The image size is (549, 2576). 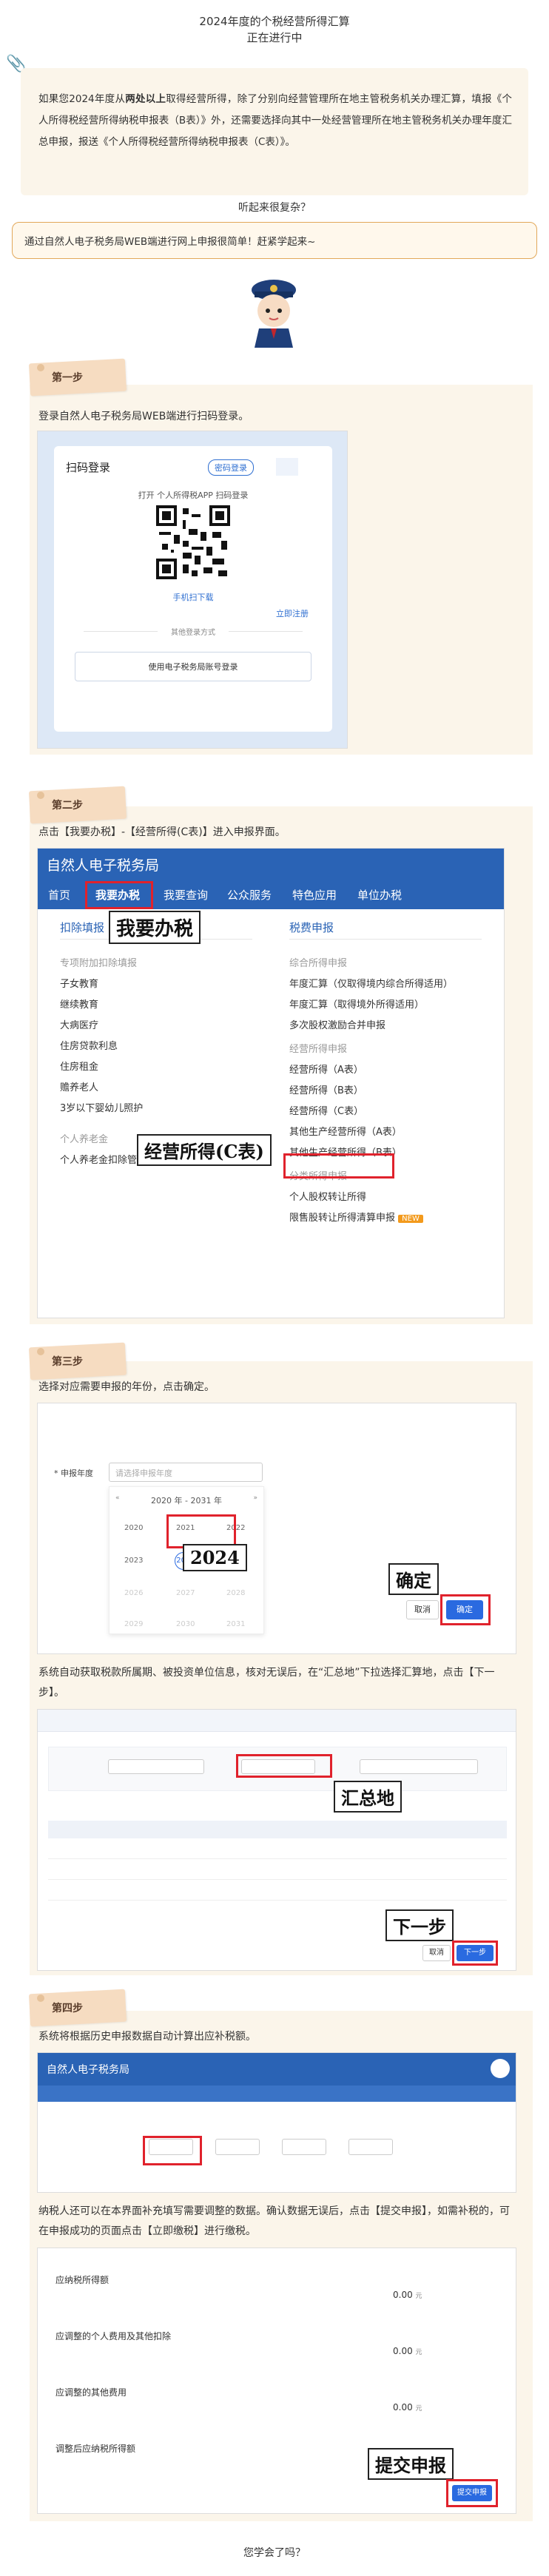 What do you see at coordinates (500, 2068) in the screenshot?
I see `avatar` at bounding box center [500, 2068].